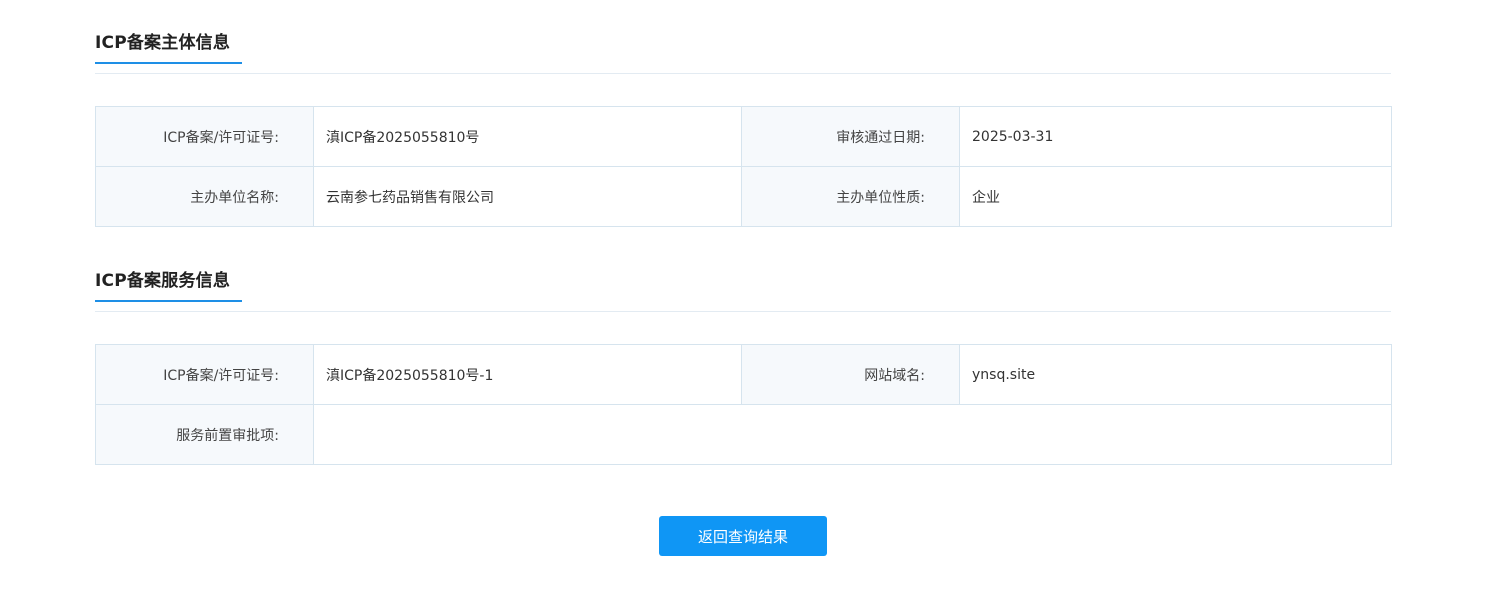 Image resolution: width=1496 pixels, height=605 pixels. Describe the element at coordinates (1175, 136) in the screenshot. I see `approval-date-value: 2025-03-31` at that location.